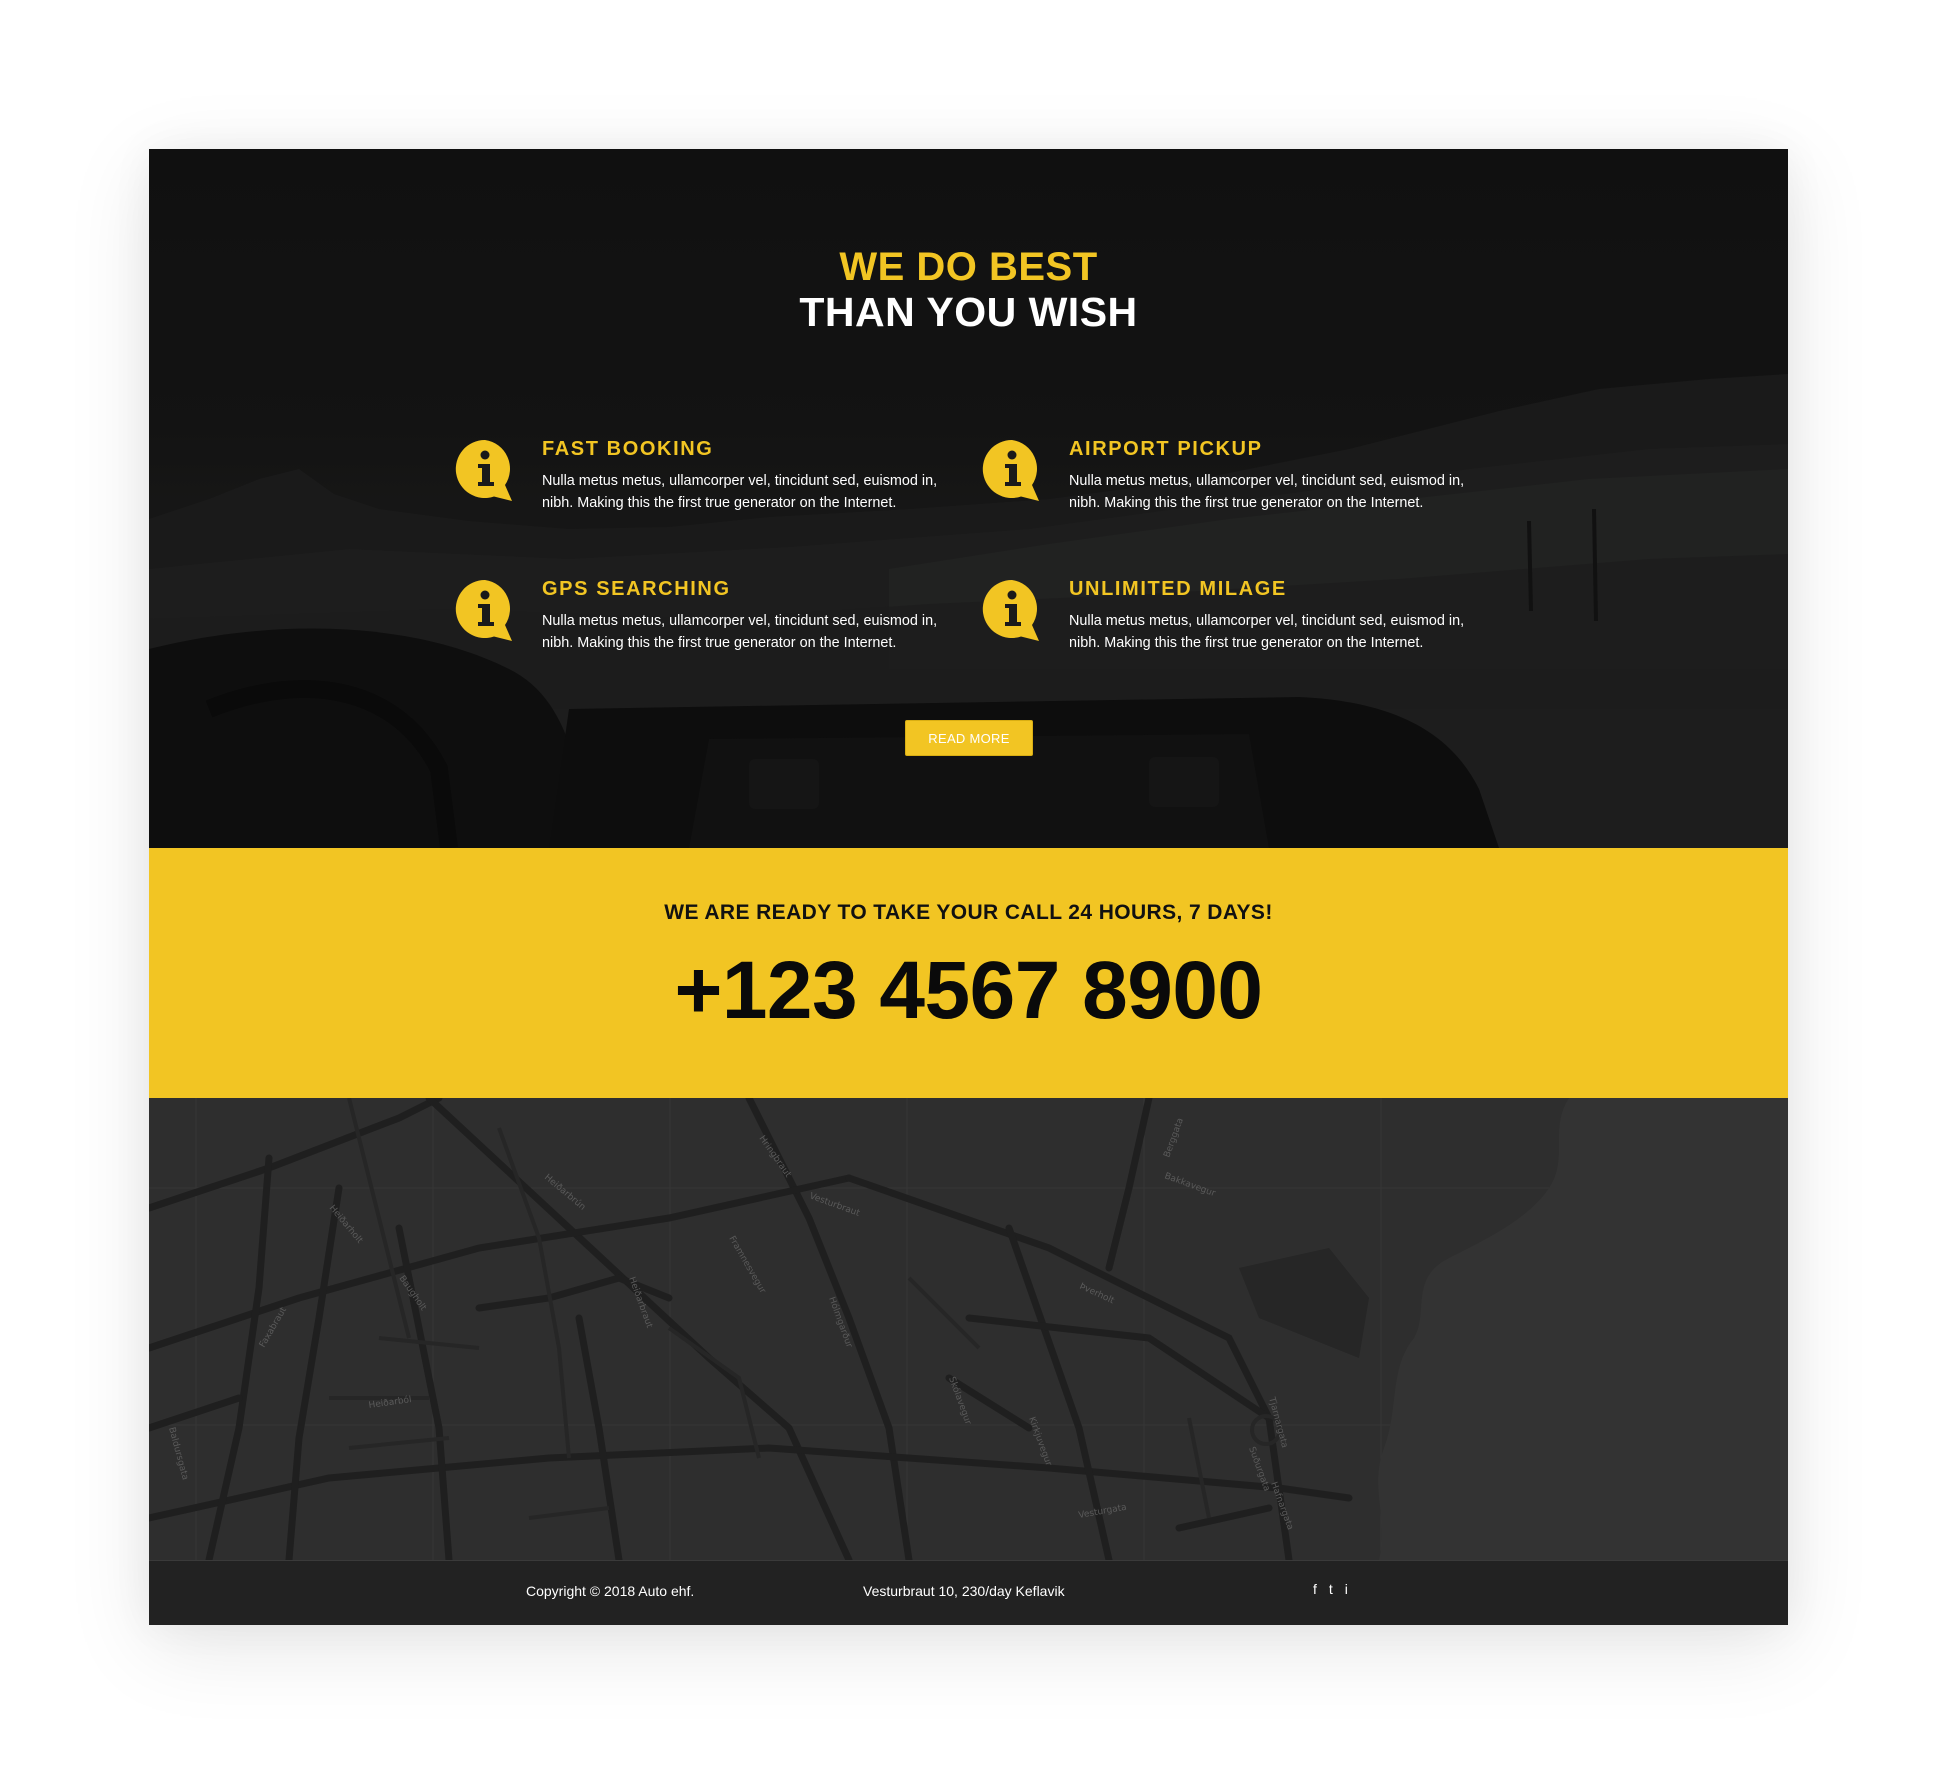  I want to click on map-street-label: Vesturbraut, so click(834, 1205).